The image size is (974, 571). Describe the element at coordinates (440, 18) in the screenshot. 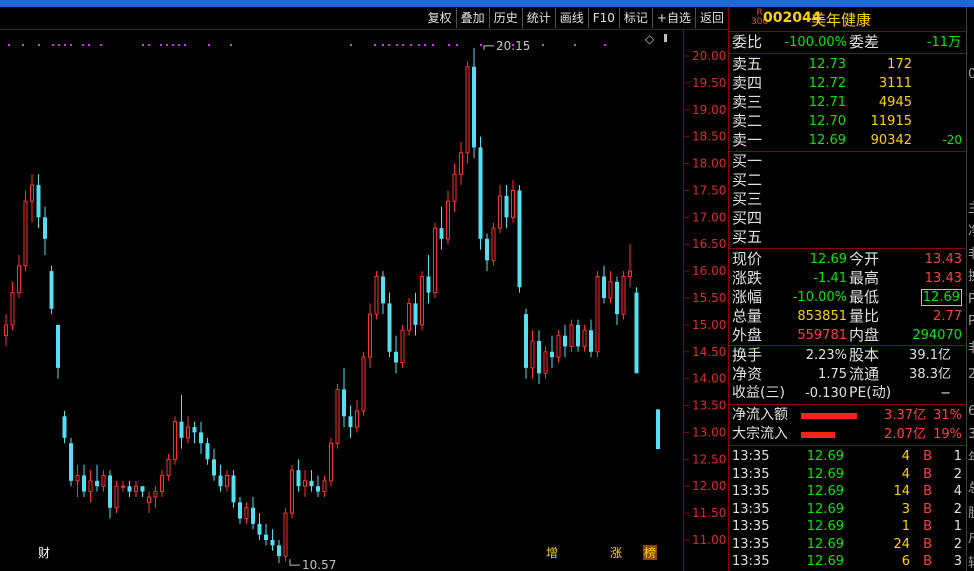

I see `toolbar-button: 复权` at that location.